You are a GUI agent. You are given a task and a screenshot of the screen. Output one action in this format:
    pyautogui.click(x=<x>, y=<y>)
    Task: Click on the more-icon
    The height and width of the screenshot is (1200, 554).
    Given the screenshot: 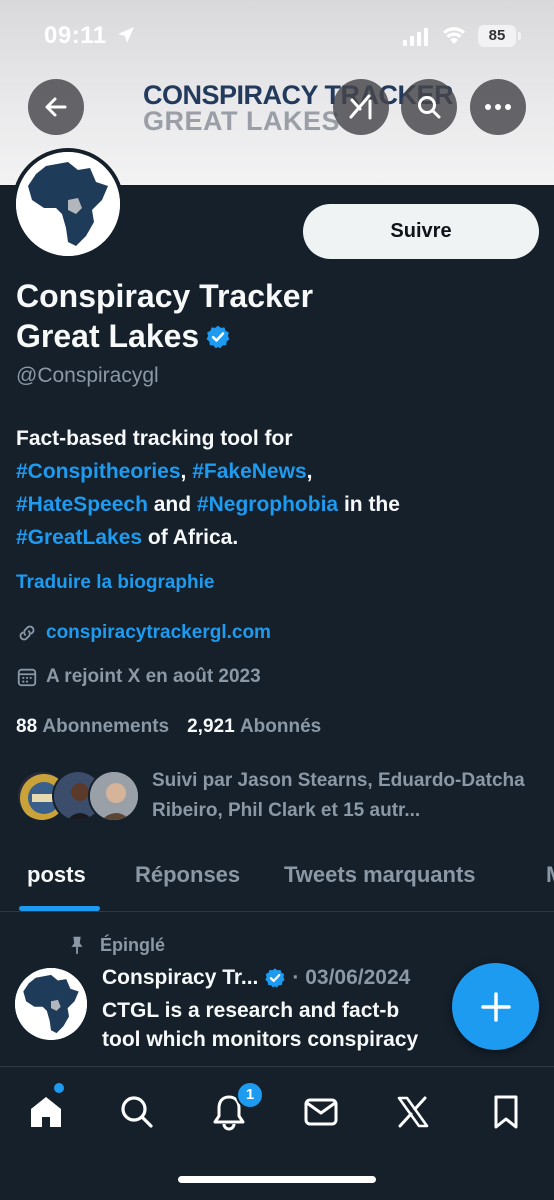 What is the action you would take?
    pyautogui.click(x=498, y=107)
    